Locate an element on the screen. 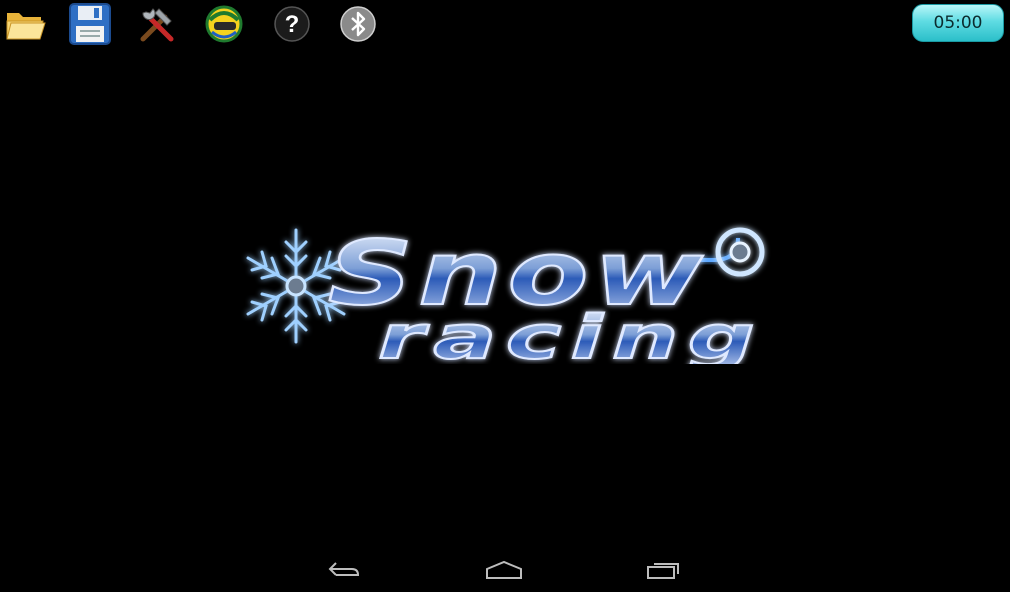 This screenshot has height=592, width=1010. recent-apps-icon is located at coordinates (664, 572).